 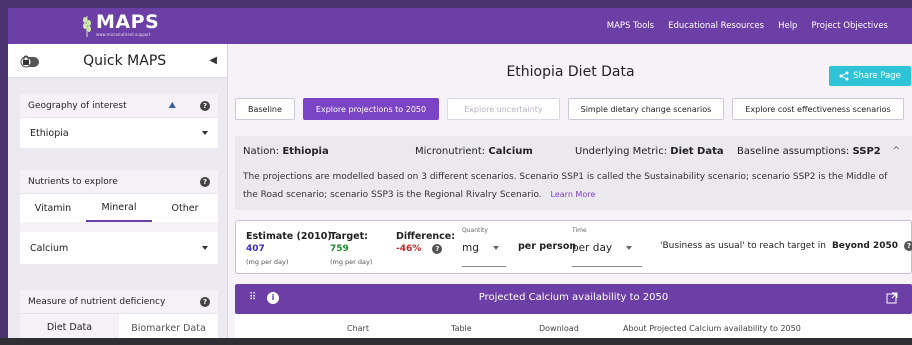 I want to click on quantity-label: Quantity, so click(x=475, y=230).